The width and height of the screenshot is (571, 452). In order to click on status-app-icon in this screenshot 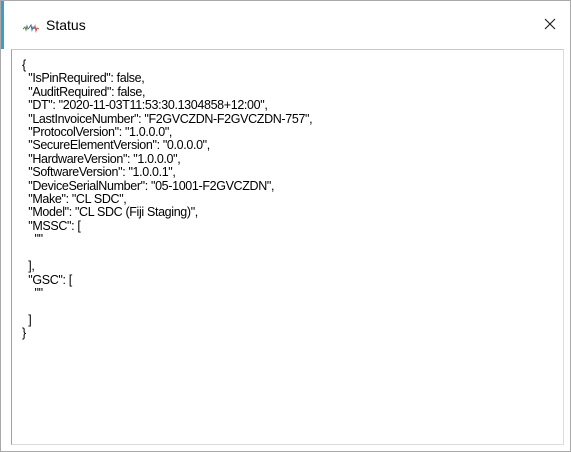, I will do `click(31, 26)`.